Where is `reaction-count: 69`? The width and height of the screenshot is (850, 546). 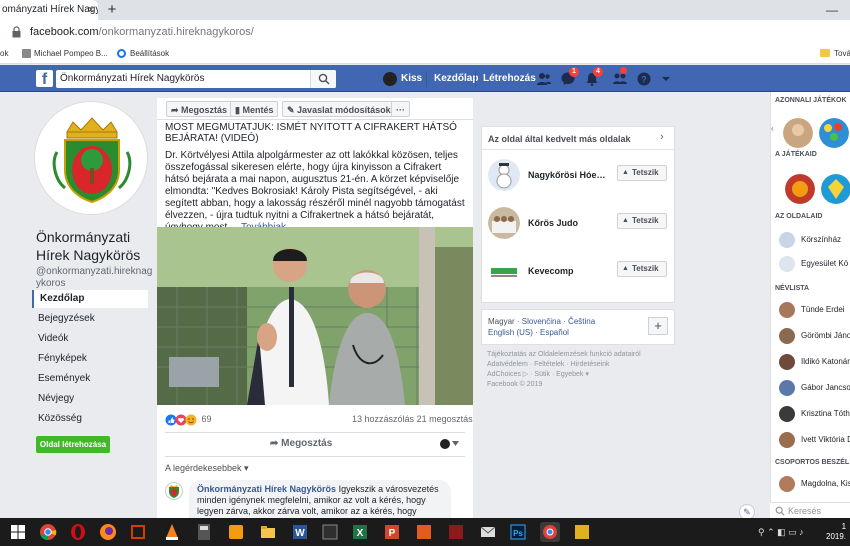
reaction-count: 69 is located at coordinates (206, 419).